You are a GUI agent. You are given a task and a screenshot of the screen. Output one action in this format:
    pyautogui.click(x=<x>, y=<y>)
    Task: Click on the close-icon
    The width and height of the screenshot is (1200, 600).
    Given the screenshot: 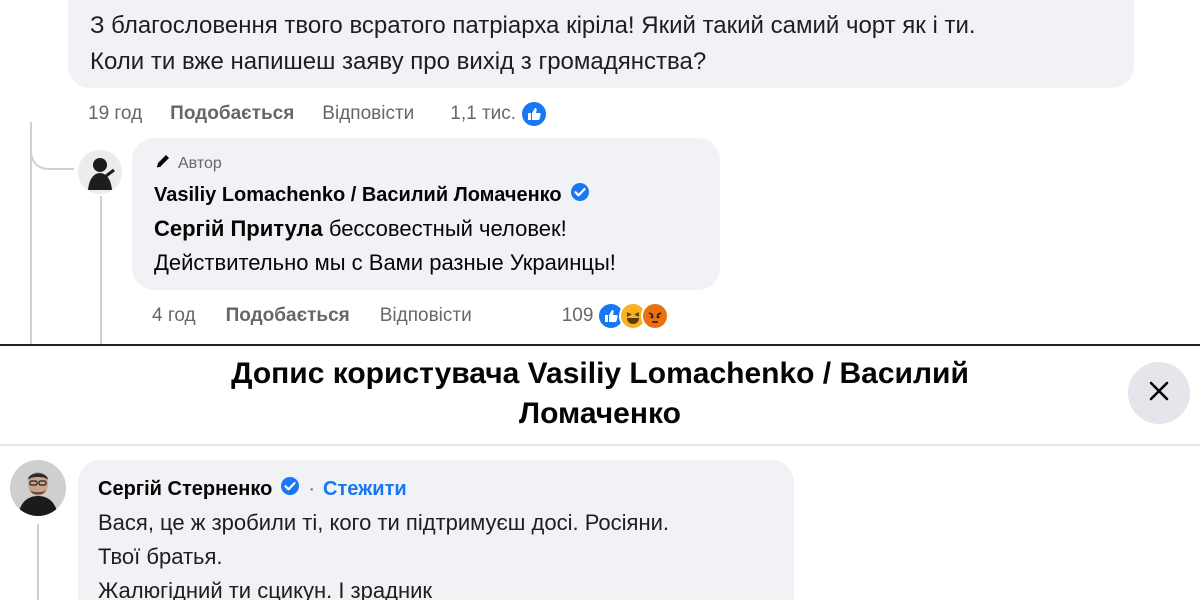 What is the action you would take?
    pyautogui.click(x=1159, y=393)
    